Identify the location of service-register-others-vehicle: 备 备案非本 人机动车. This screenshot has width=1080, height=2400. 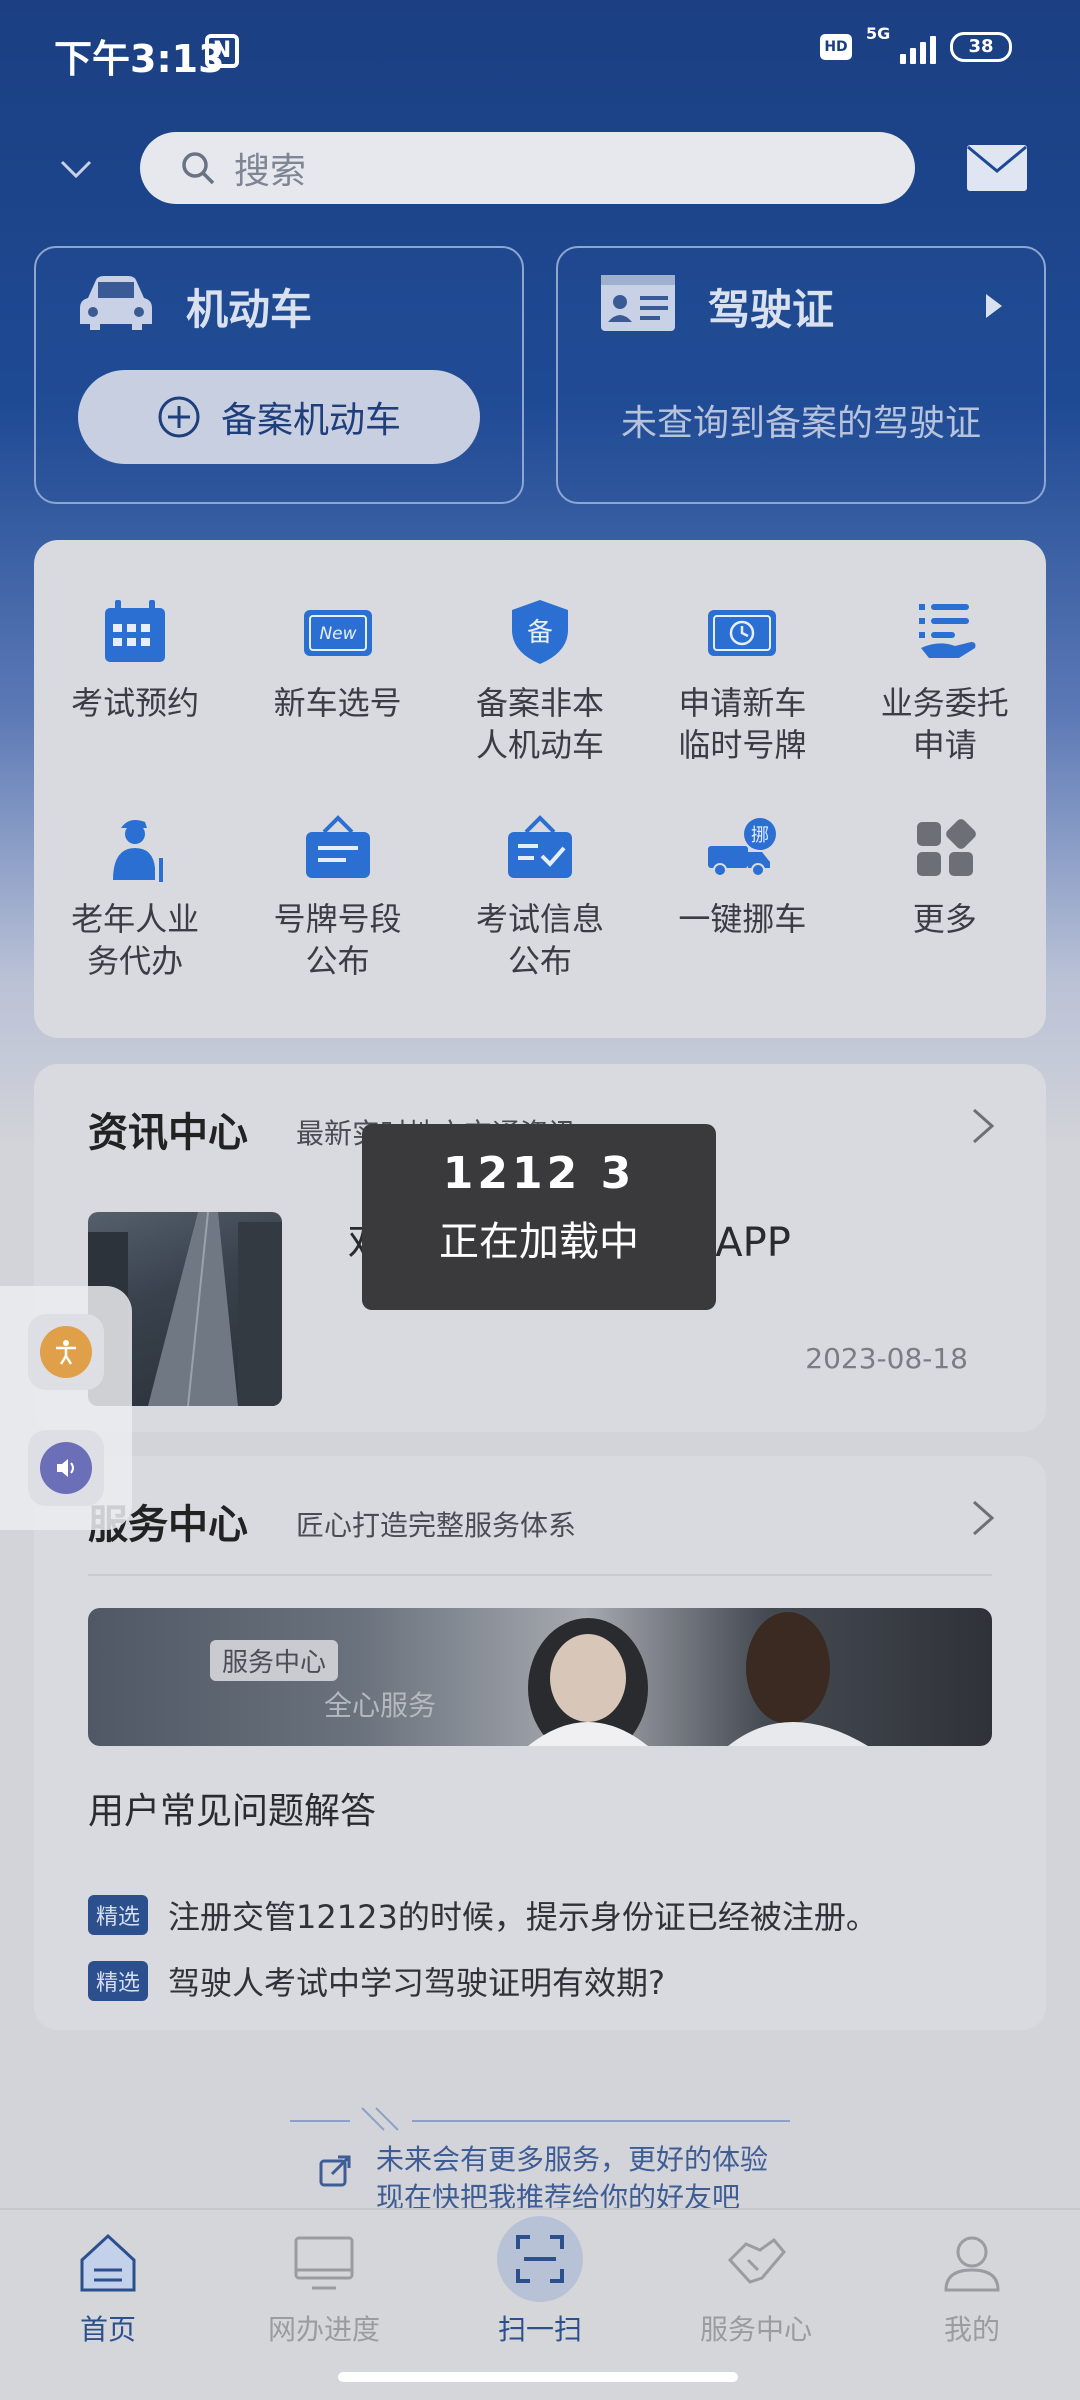
(540, 681).